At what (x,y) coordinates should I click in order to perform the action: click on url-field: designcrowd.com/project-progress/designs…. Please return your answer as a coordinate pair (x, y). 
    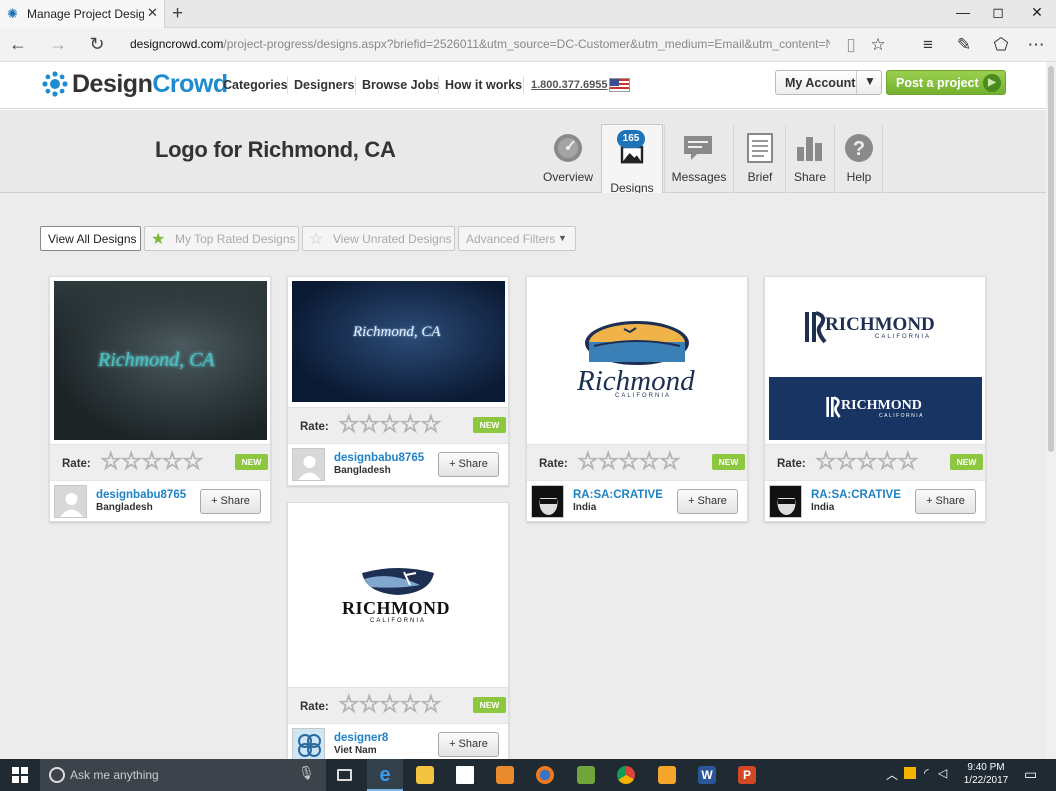
    Looking at the image, I should click on (480, 44).